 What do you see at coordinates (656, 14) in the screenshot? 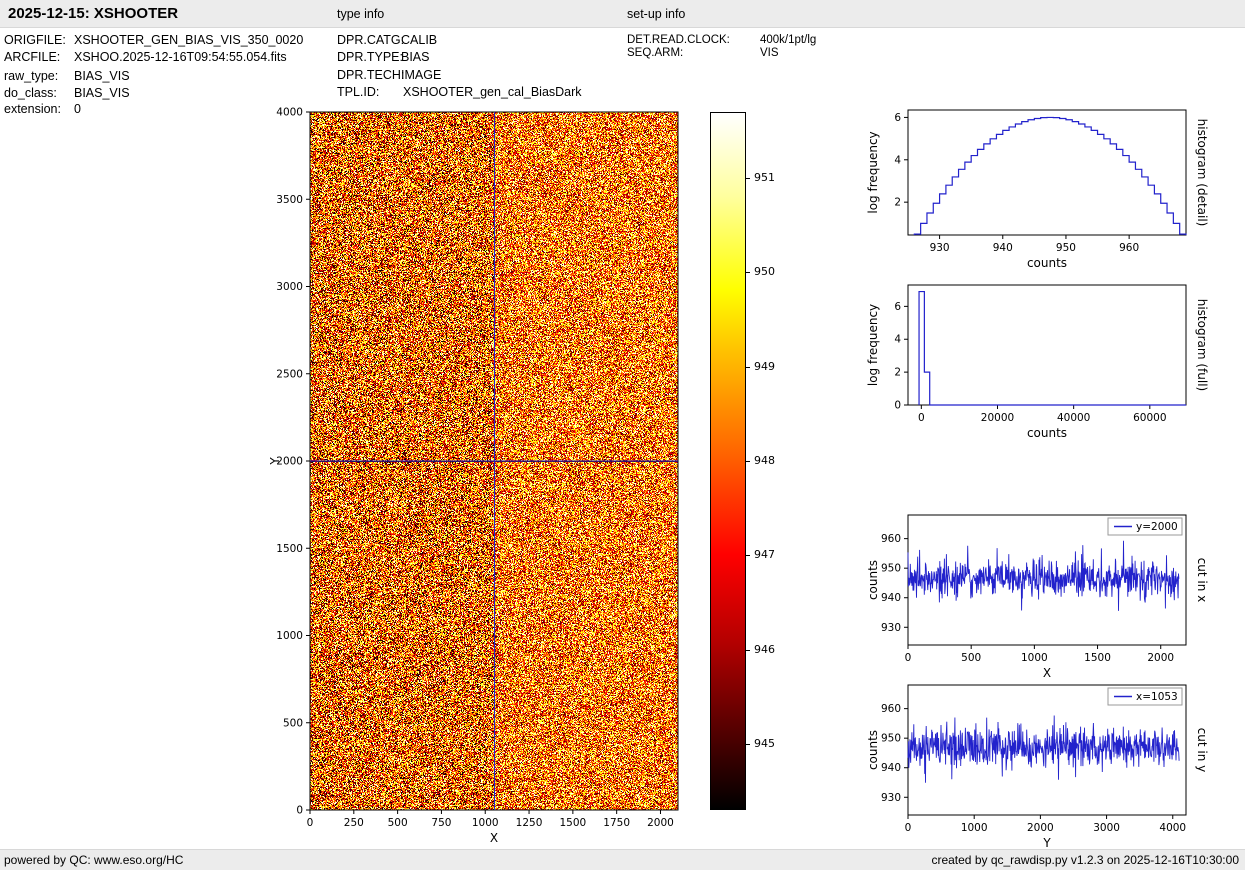
I see `setup-info-header: set-up info` at bounding box center [656, 14].